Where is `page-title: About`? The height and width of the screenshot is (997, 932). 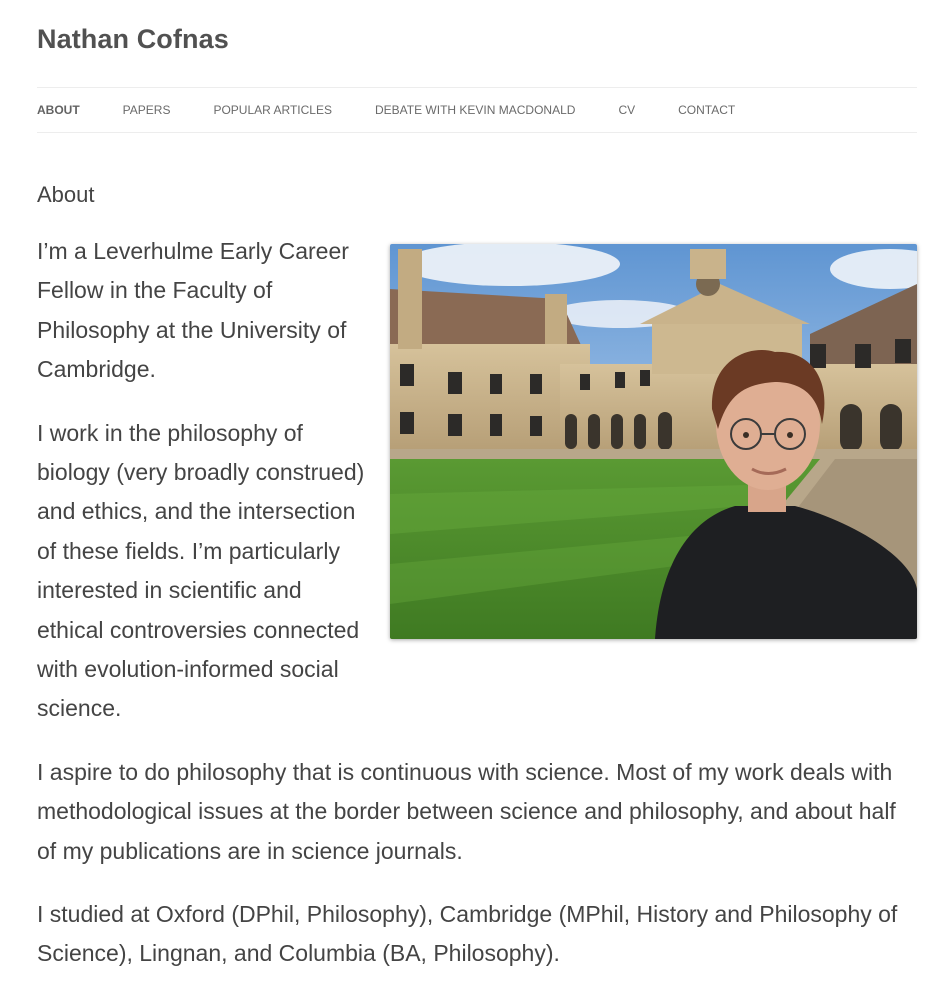 page-title: About is located at coordinates (66, 194).